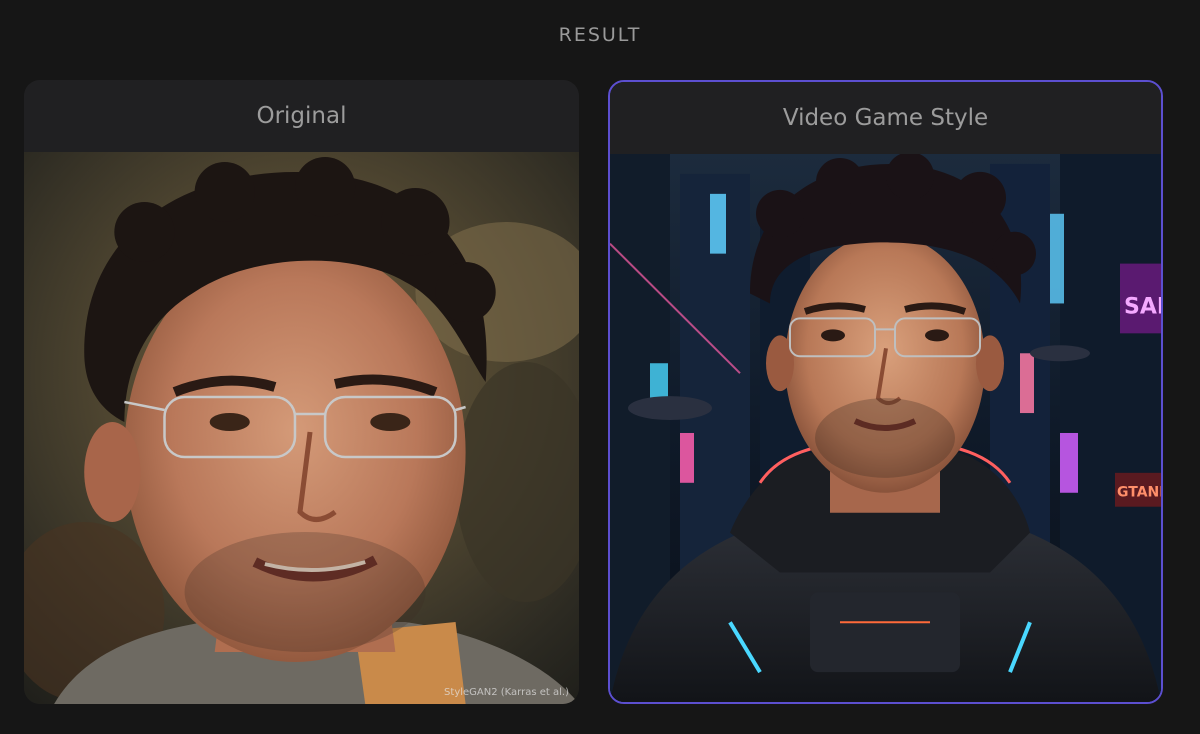  Describe the element at coordinates (885, 118) in the screenshot. I see `video-game-style-card-label: Video Game Style` at that location.